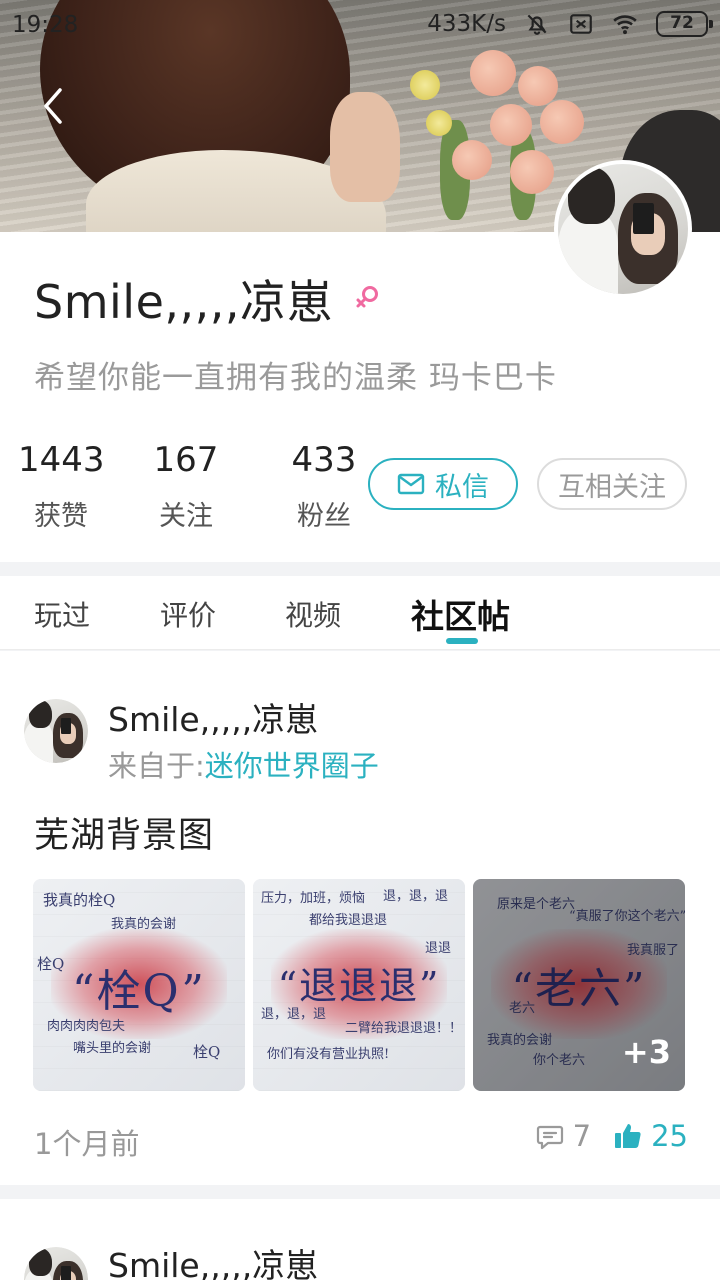 The image size is (720, 1280). I want to click on image-text: 栓Q, so click(207, 1052).